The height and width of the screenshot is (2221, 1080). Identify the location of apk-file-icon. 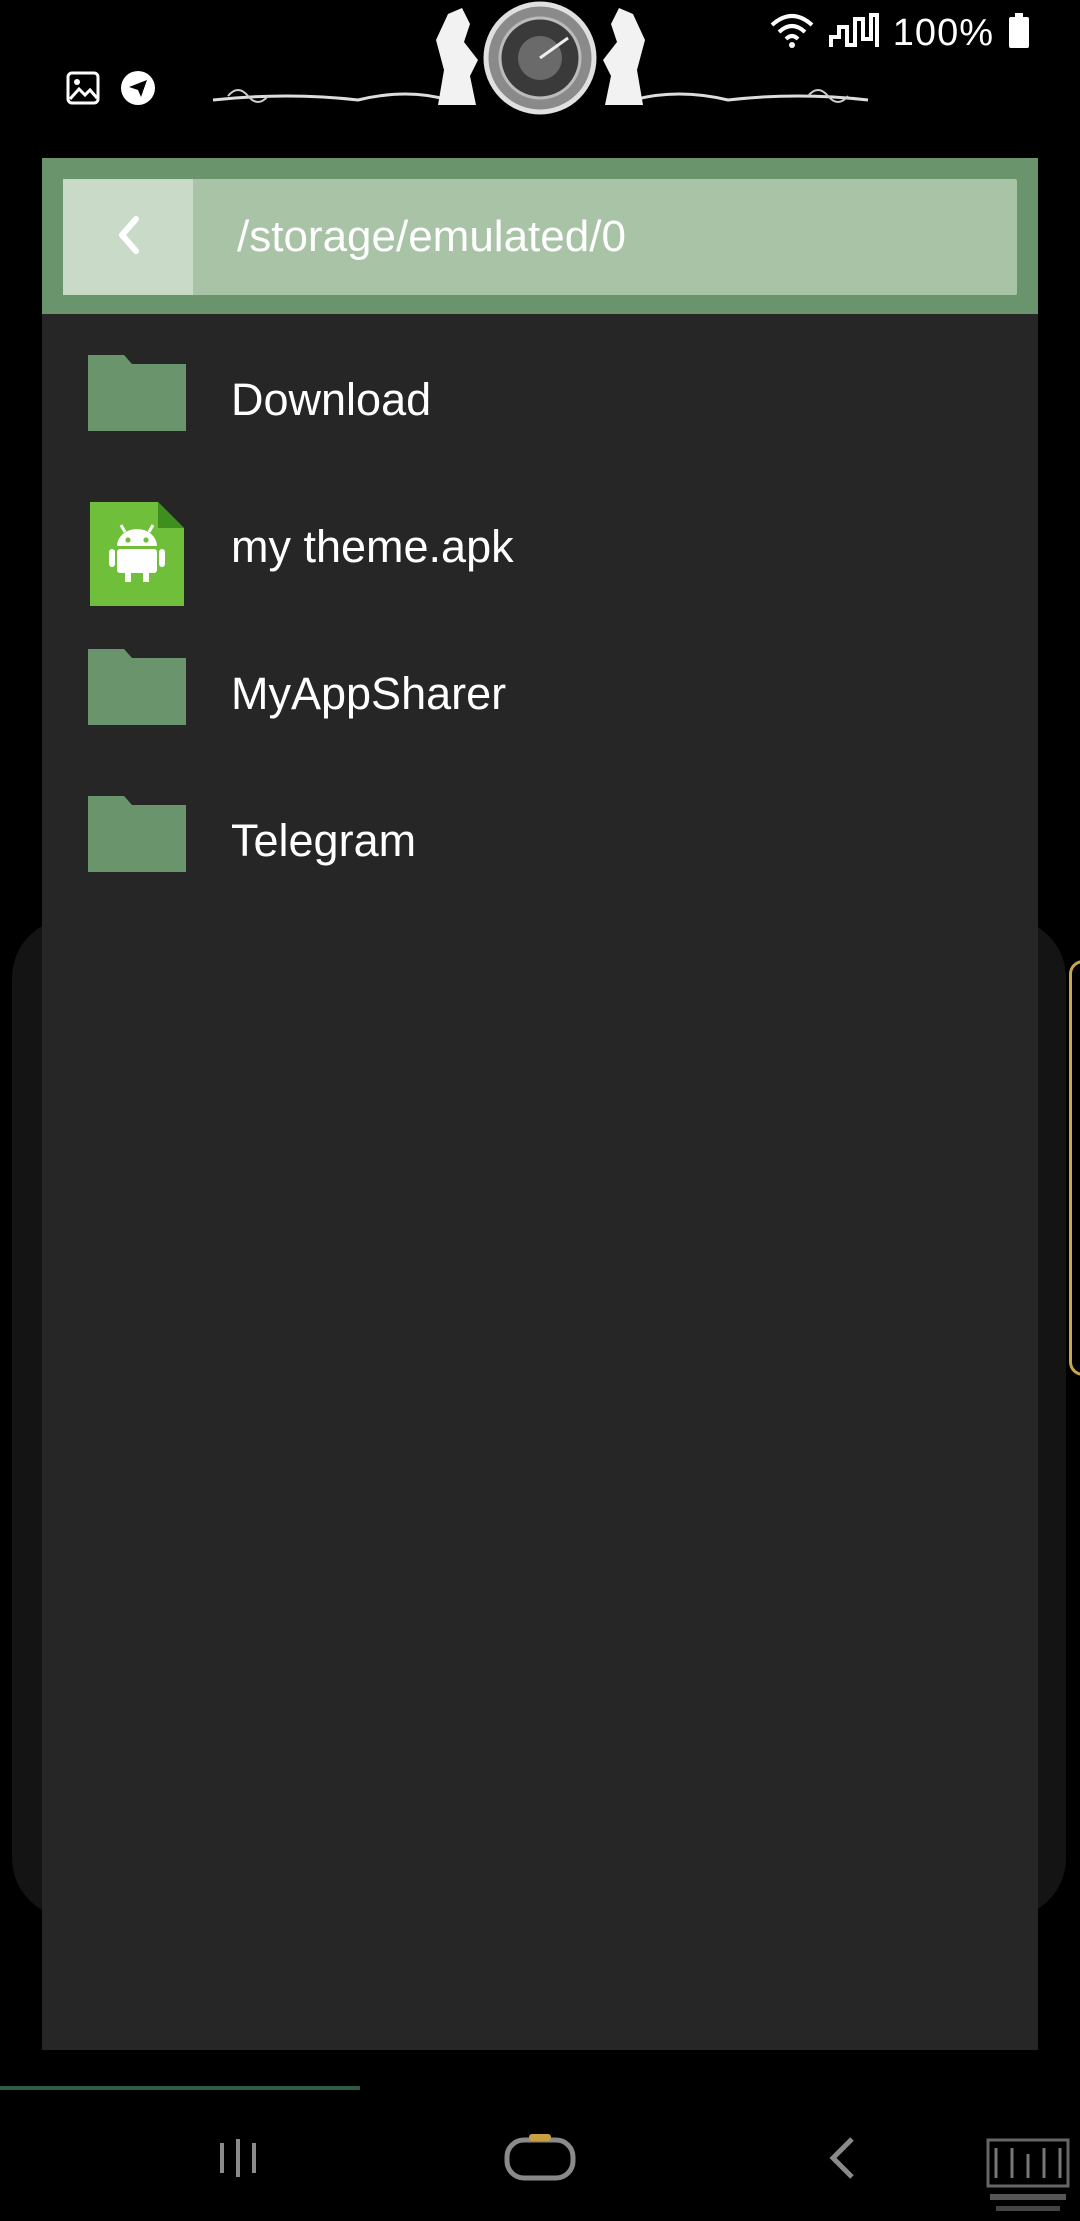
(137, 553).